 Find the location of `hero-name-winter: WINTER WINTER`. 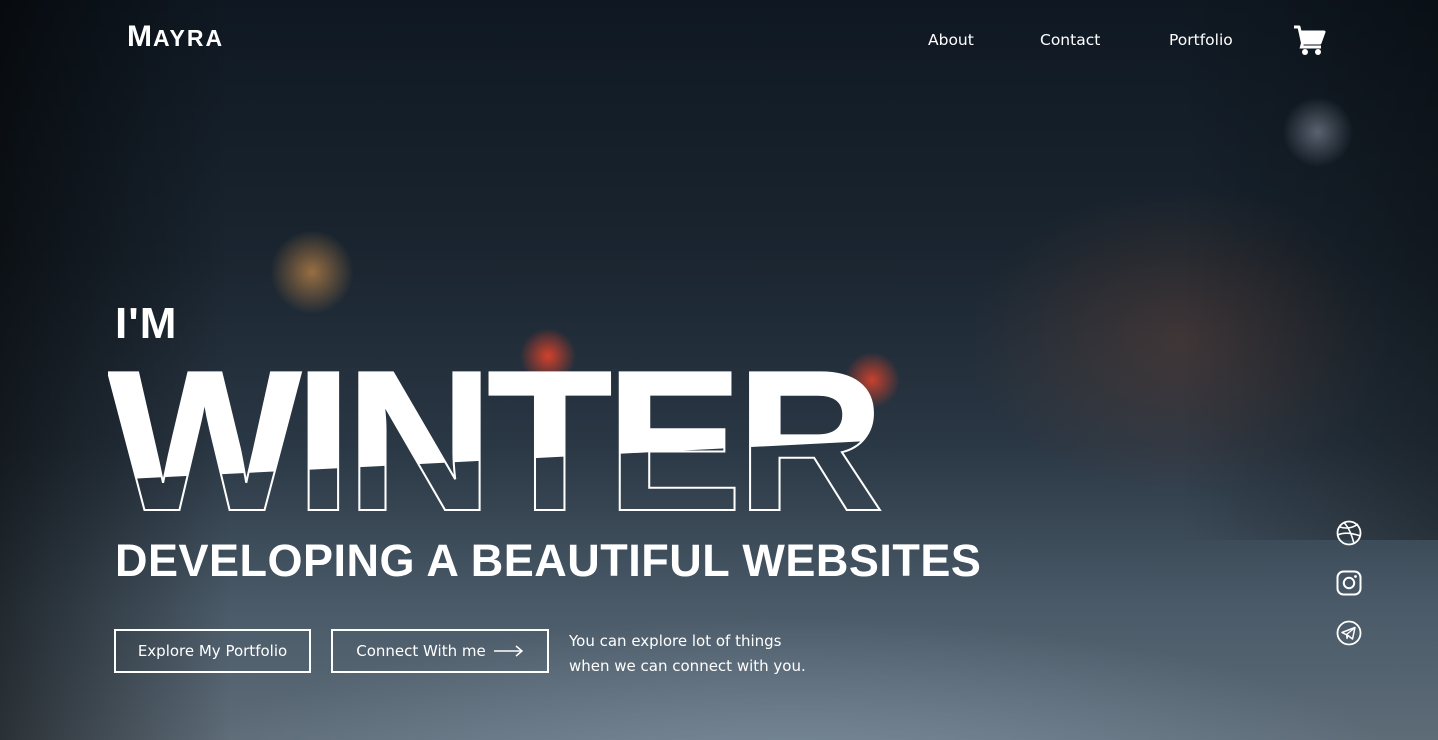

hero-name-winter: WINTER WINTER is located at coordinates (498, 440).